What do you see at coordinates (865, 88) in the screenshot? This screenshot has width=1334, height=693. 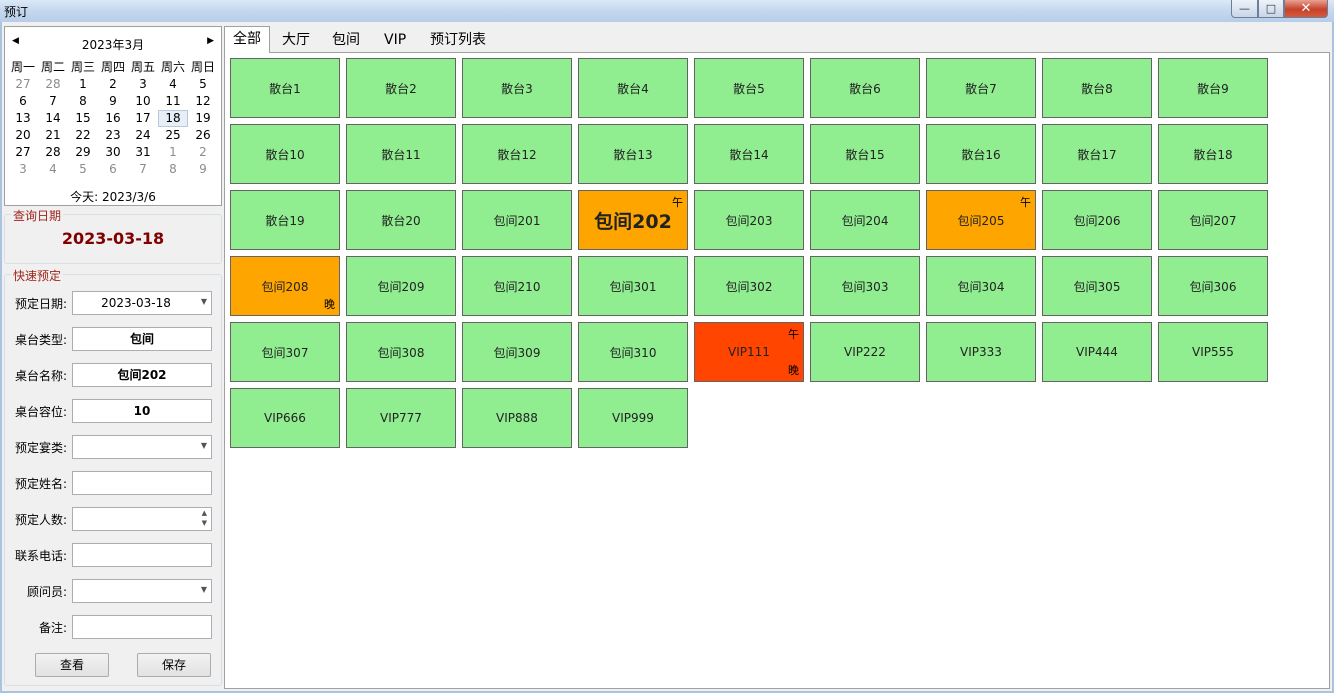 I see `table-tile: 散台6` at bounding box center [865, 88].